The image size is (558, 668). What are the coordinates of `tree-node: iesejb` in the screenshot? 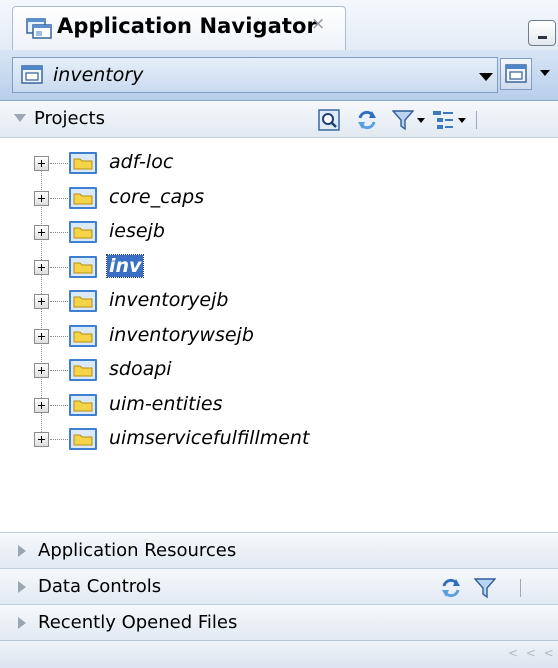 It's located at (279, 232).